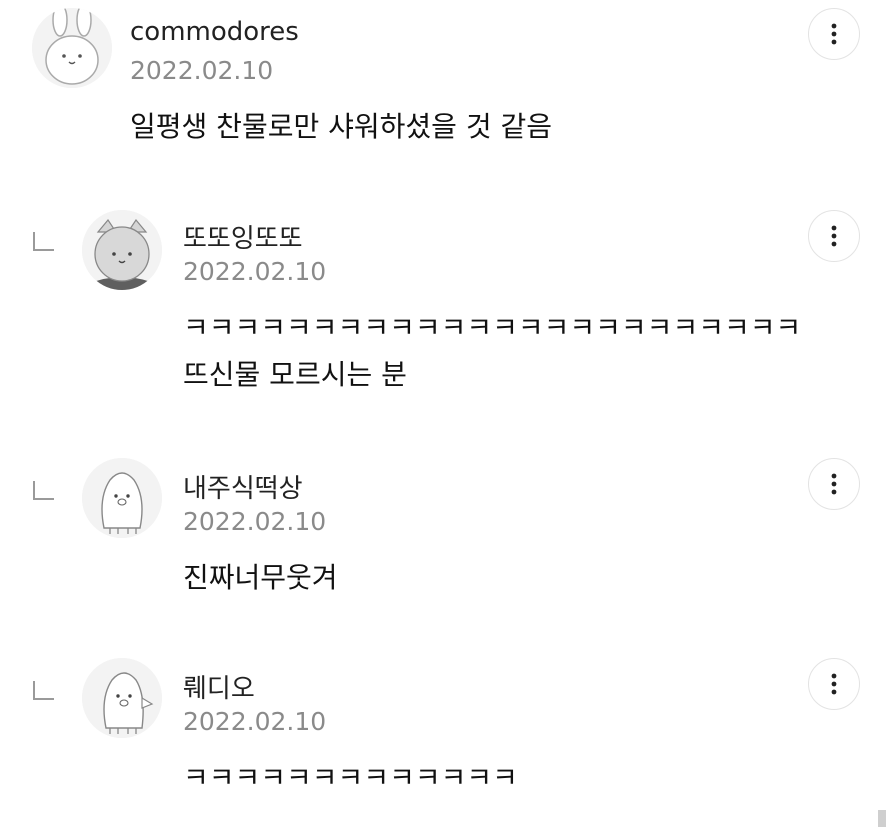 The width and height of the screenshot is (886, 827). What do you see at coordinates (341, 126) in the screenshot?
I see `comment-text: 일평생 찬물로만 샤워하셨을 것 같음` at bounding box center [341, 126].